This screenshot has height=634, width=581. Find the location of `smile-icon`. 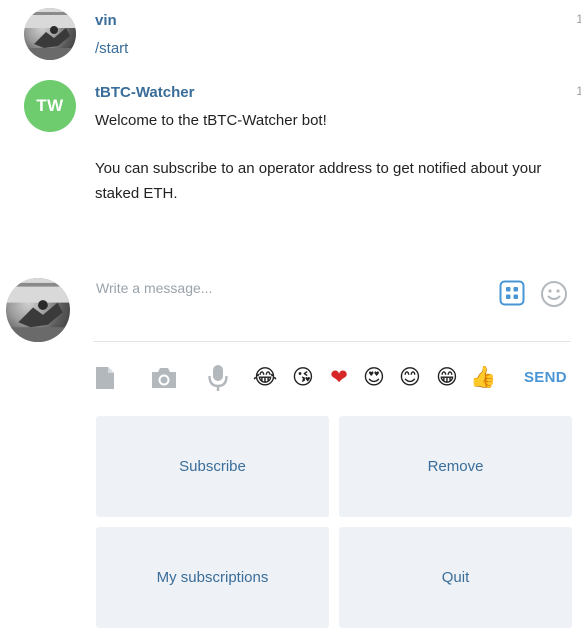

smile-icon is located at coordinates (554, 294).